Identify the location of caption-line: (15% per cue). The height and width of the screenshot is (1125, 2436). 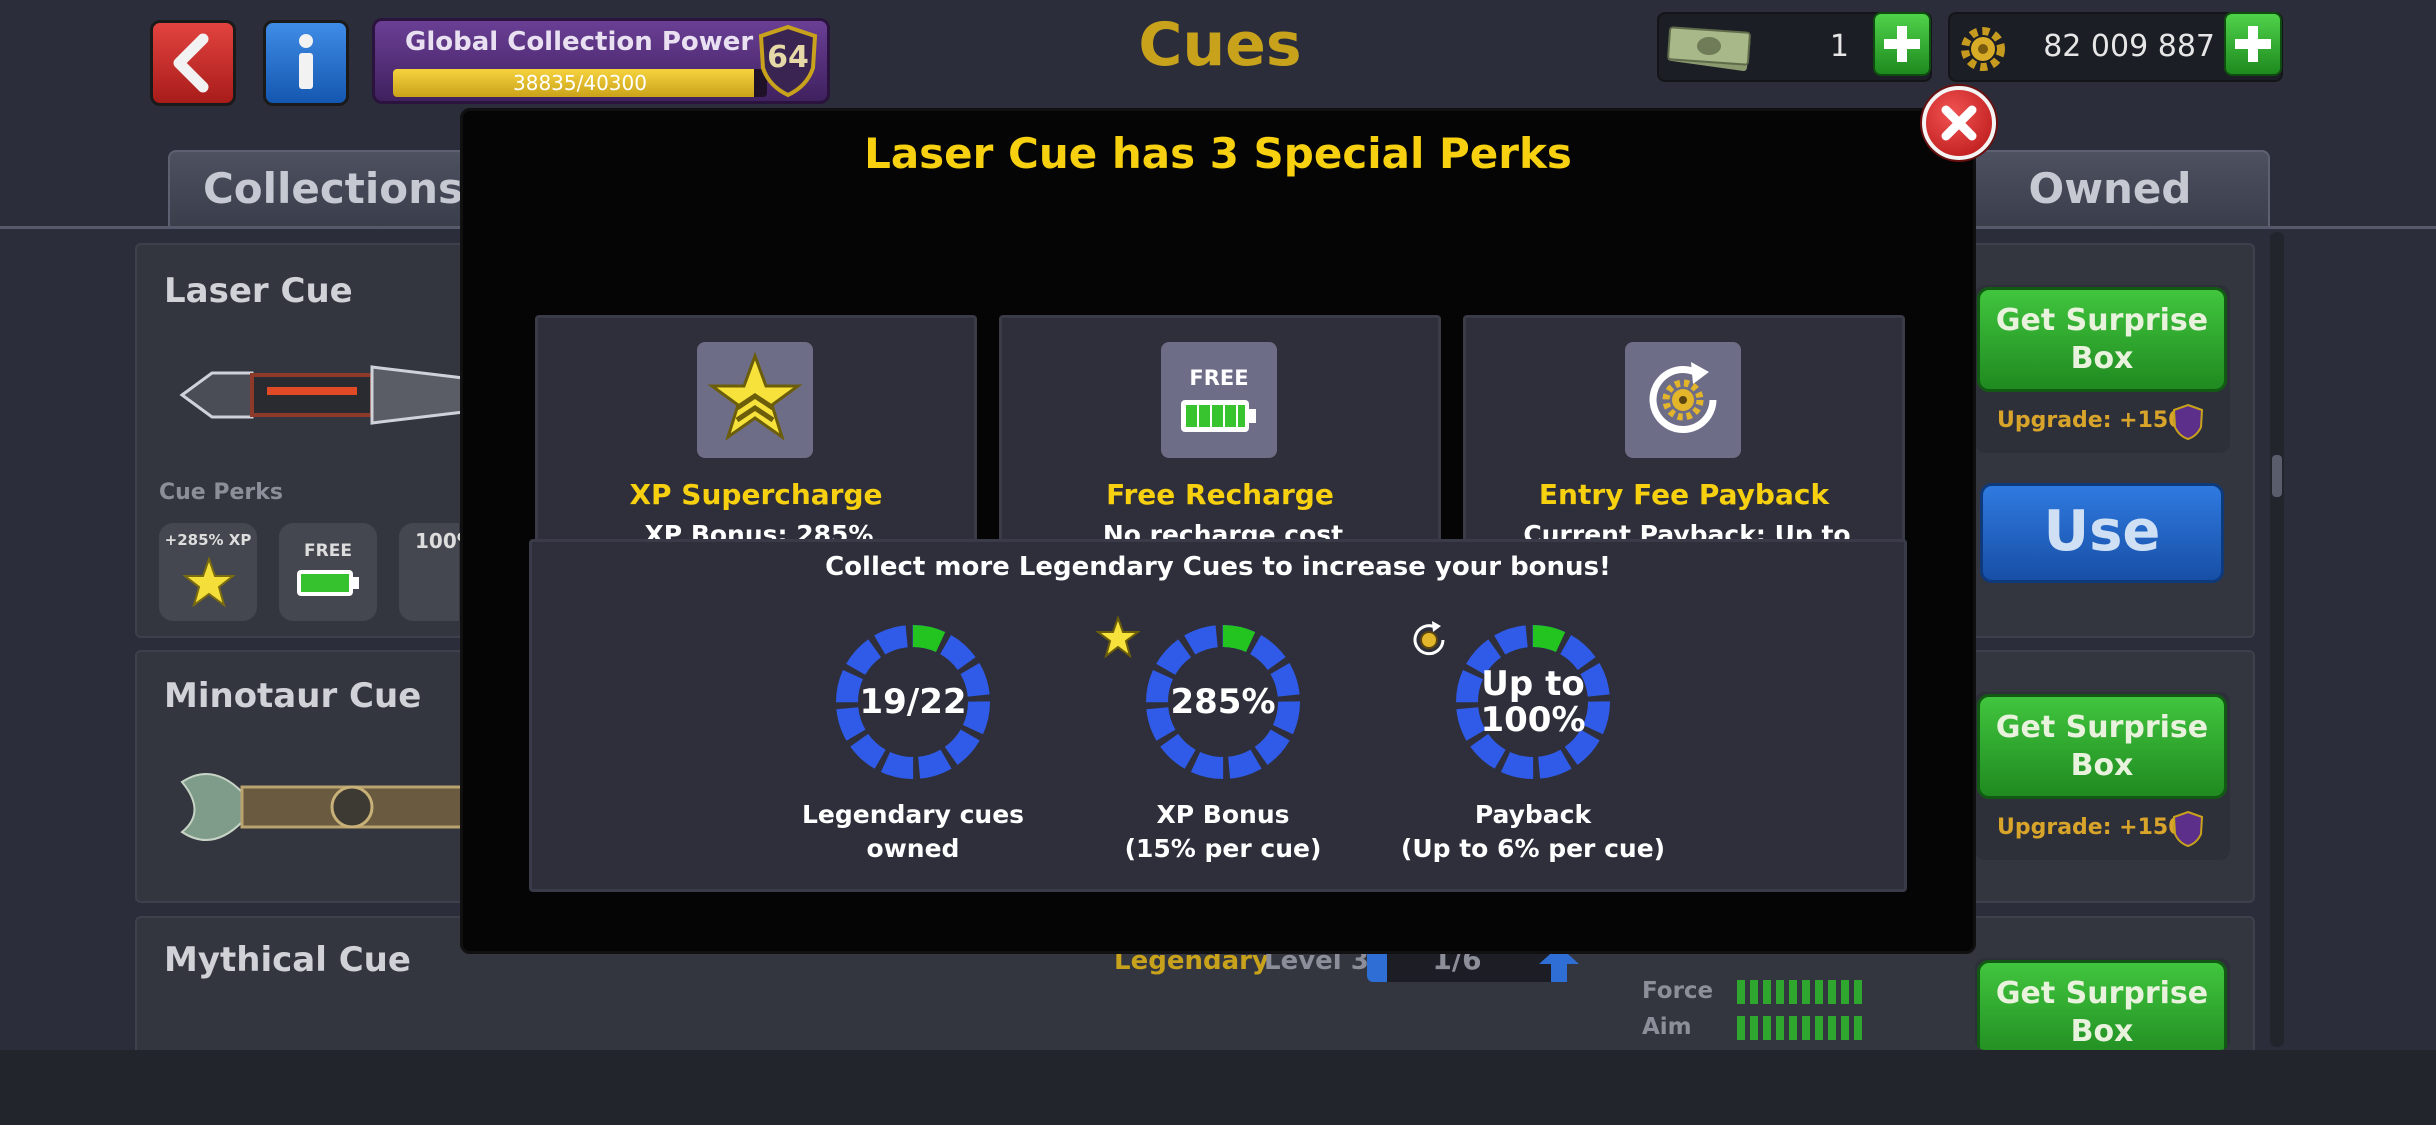
(1223, 848).